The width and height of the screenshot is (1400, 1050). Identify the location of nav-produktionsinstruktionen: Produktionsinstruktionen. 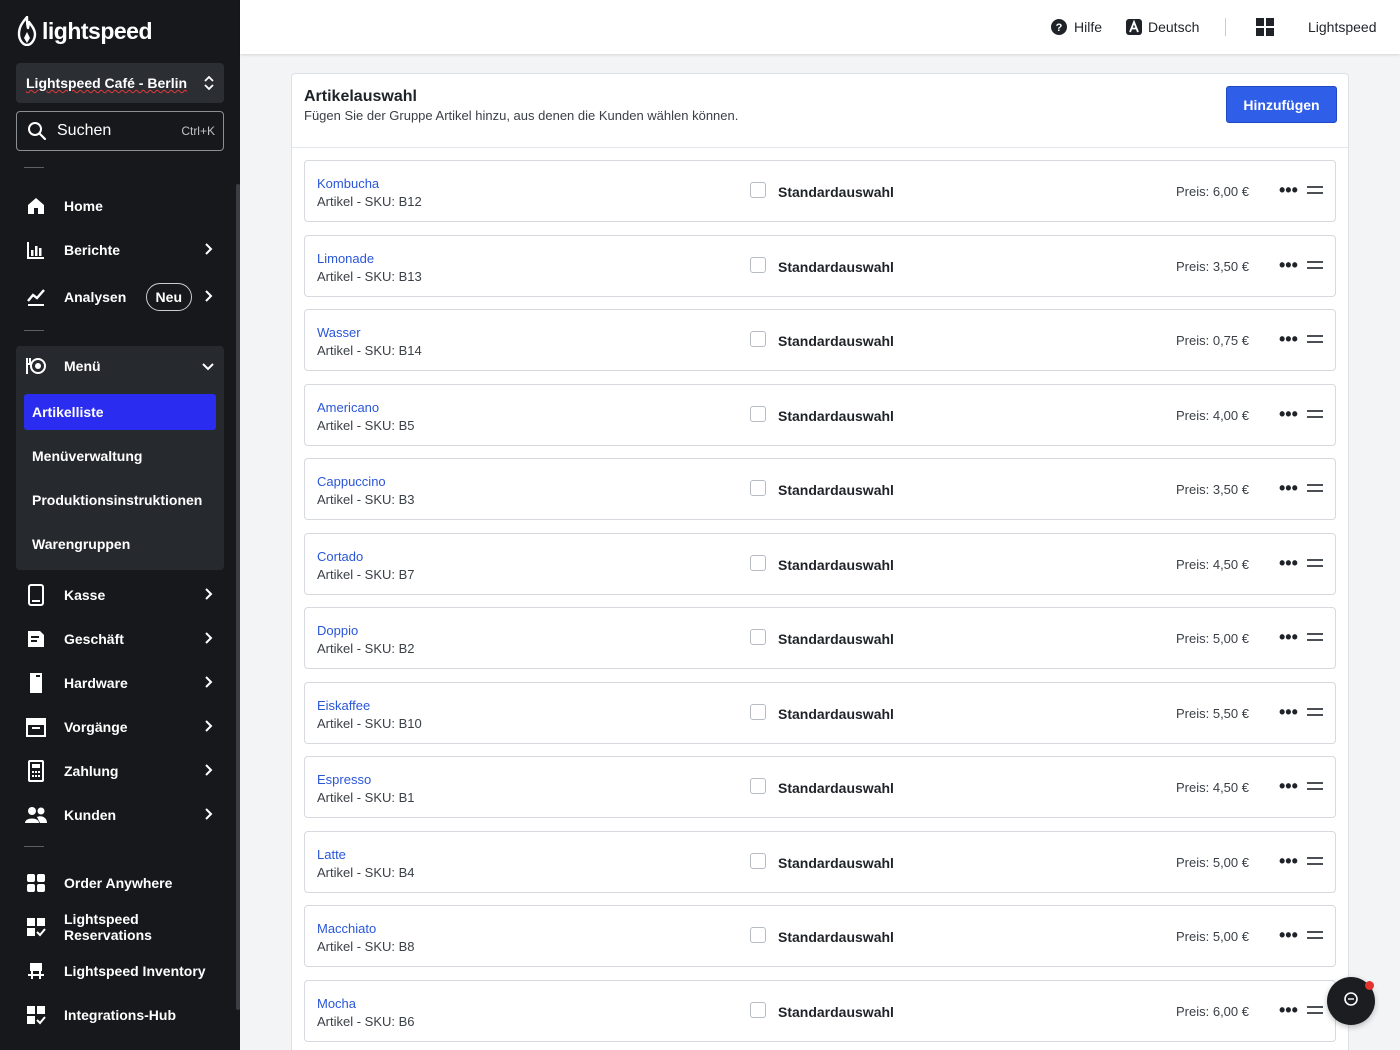
(120, 500).